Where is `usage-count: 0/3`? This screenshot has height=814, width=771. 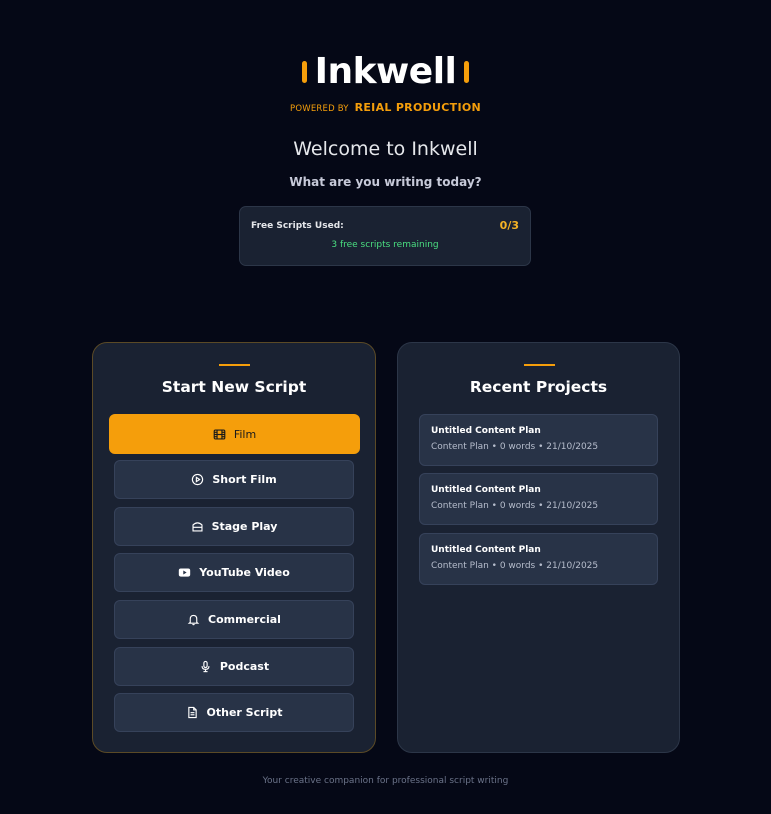
usage-count: 0/3 is located at coordinates (509, 225).